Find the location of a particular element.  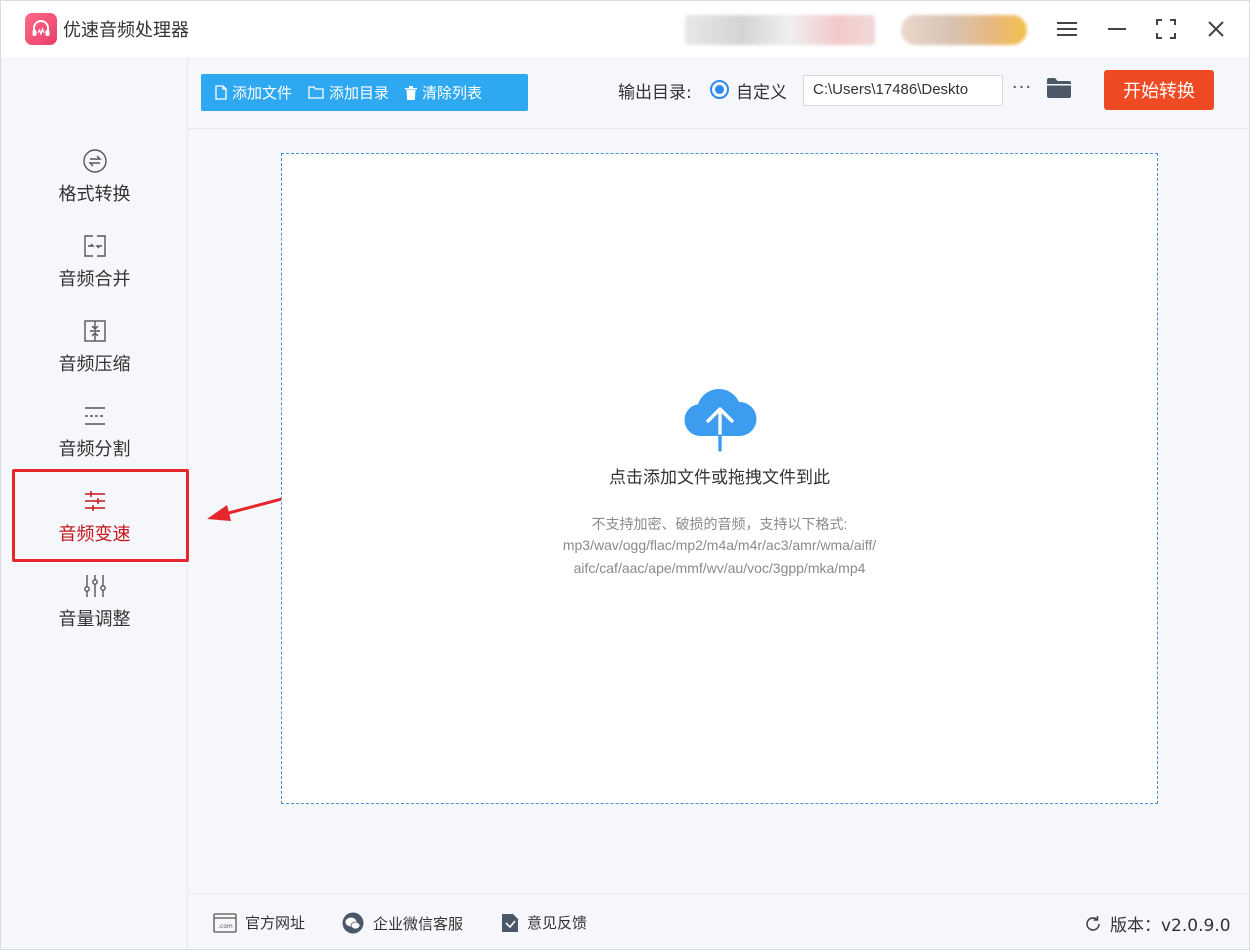

feedback-link: 意见反馈 is located at coordinates (544, 922).